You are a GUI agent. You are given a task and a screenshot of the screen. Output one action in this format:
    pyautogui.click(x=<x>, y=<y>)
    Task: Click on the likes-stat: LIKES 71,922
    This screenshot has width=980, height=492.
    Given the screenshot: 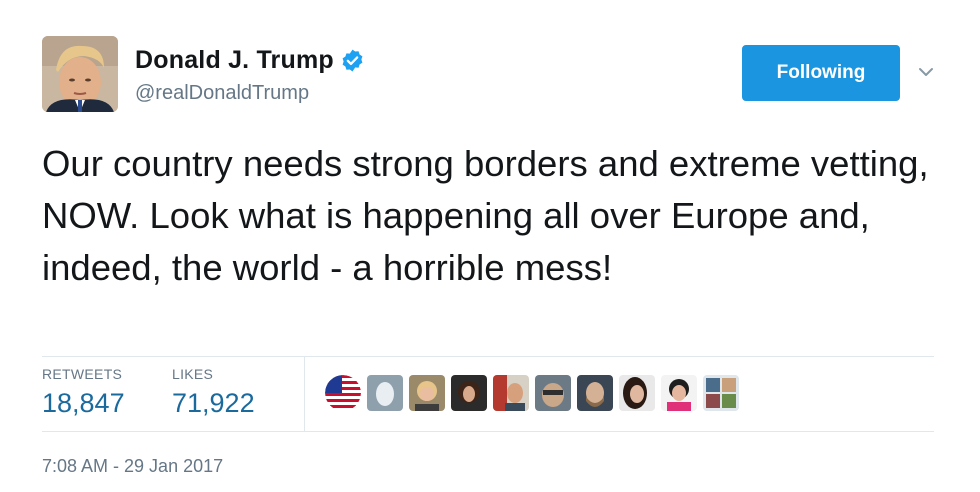 What is the action you would take?
    pyautogui.click(x=213, y=392)
    